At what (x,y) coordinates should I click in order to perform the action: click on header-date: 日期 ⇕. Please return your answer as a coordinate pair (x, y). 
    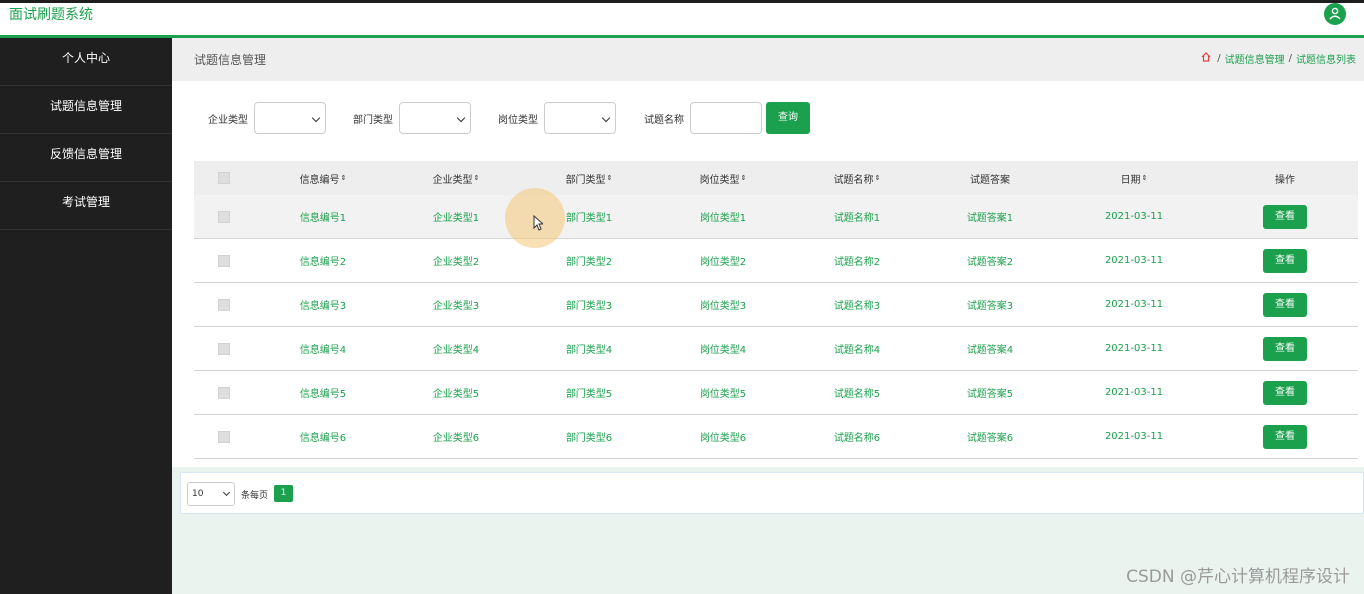
    Looking at the image, I should click on (1134, 178).